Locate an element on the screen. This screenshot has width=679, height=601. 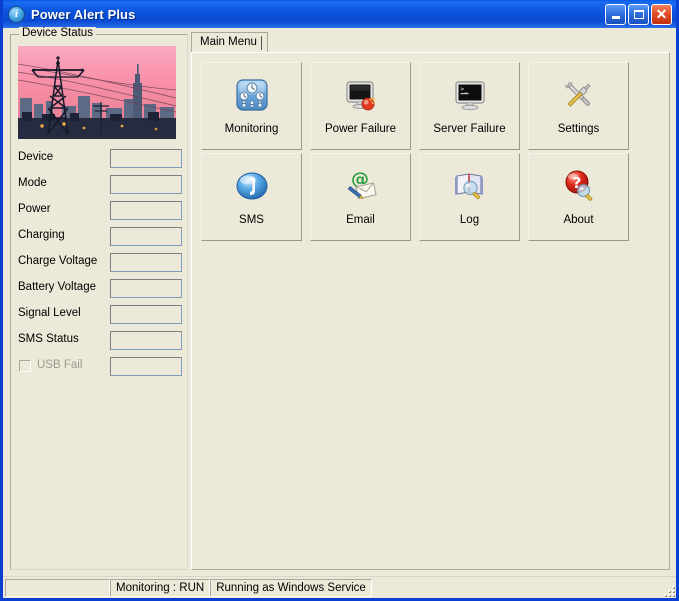
menu-button-log: Log is located at coordinates (469, 197).